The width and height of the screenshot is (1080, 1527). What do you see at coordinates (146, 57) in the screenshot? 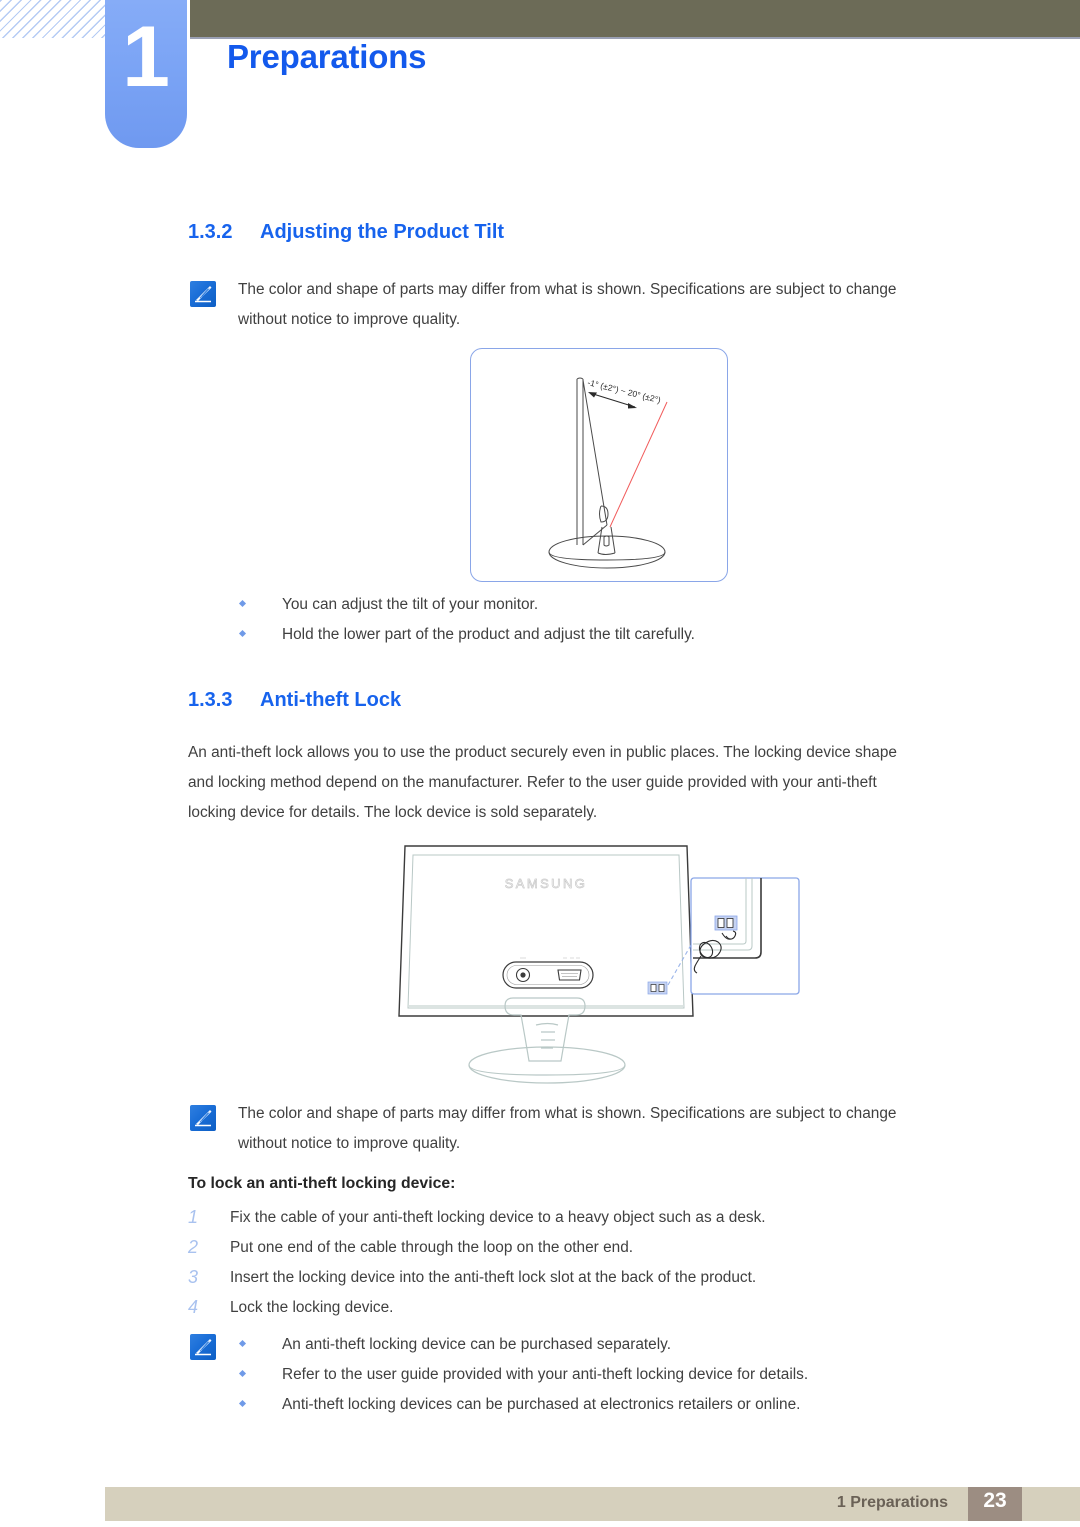
I see `chapter-number: 1` at bounding box center [146, 57].